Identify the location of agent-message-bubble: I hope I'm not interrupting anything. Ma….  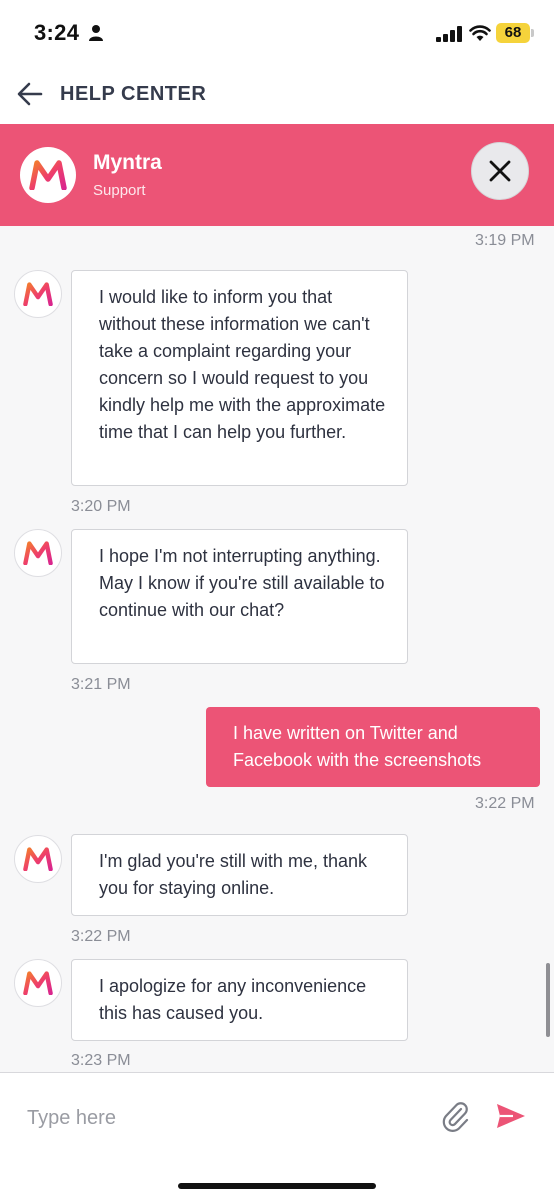
(239, 596).